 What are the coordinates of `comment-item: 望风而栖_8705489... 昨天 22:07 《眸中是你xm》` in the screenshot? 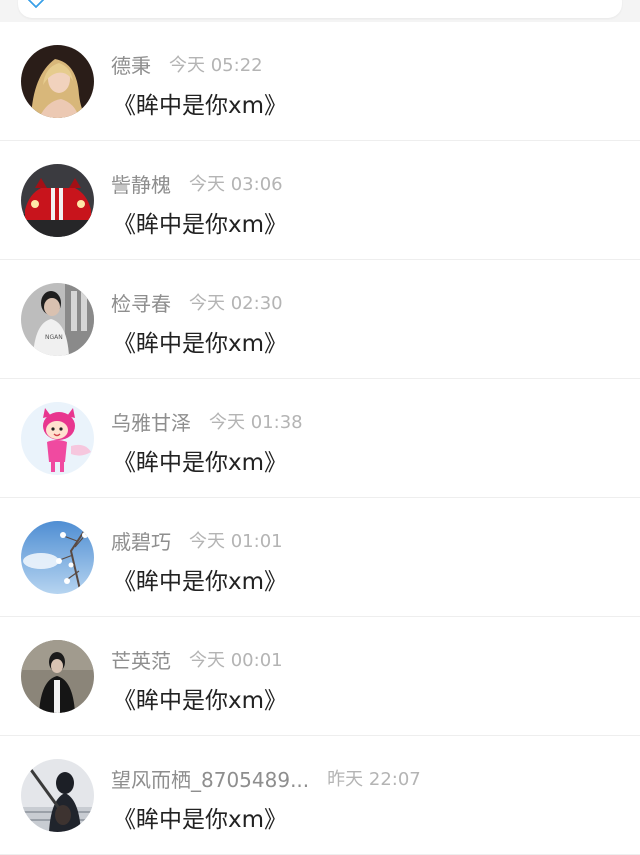 It's located at (320, 795).